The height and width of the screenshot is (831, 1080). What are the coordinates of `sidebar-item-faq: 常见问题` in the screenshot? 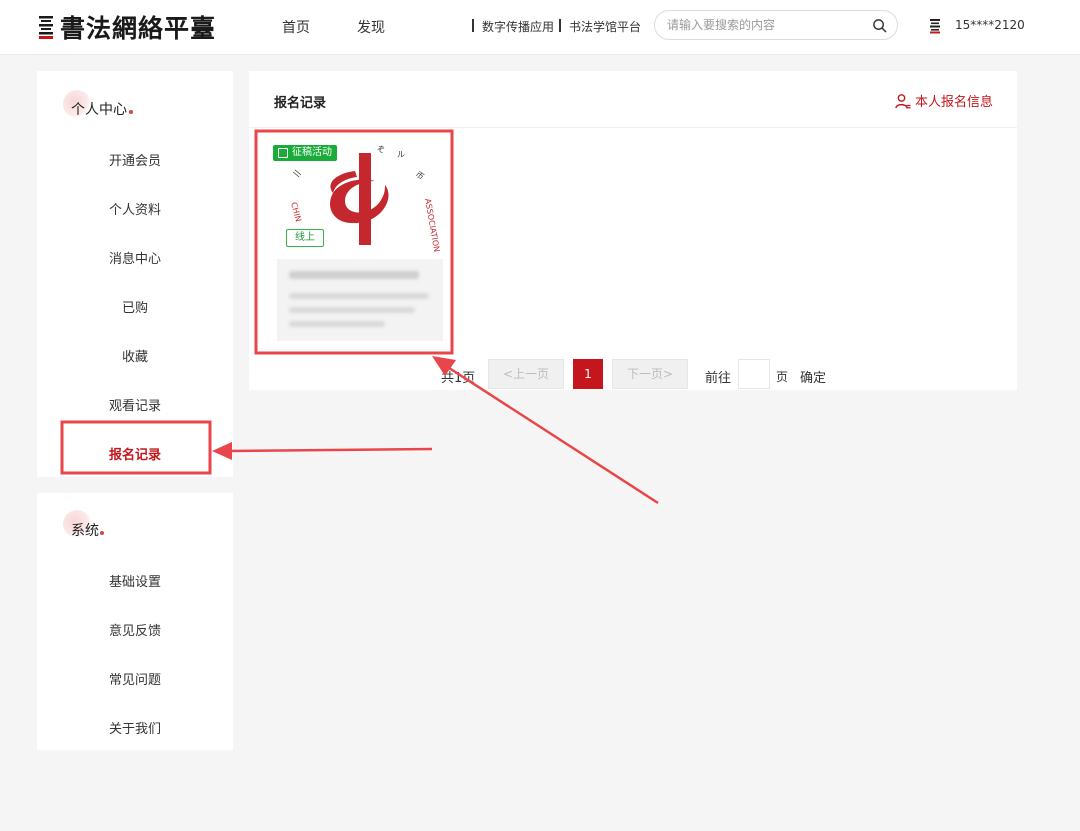 It's located at (135, 678).